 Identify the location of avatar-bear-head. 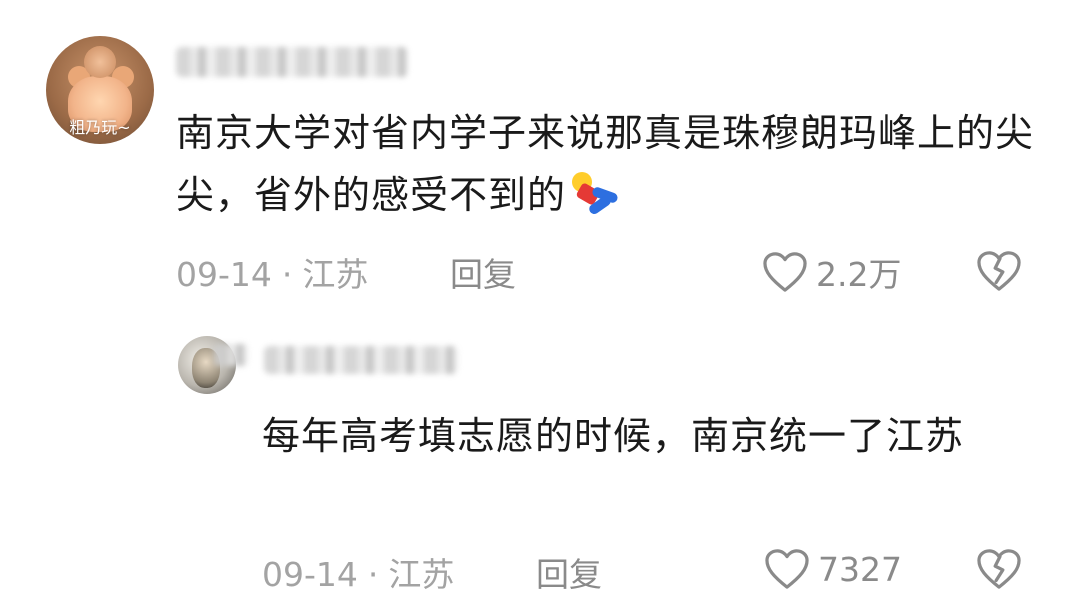
(100, 62).